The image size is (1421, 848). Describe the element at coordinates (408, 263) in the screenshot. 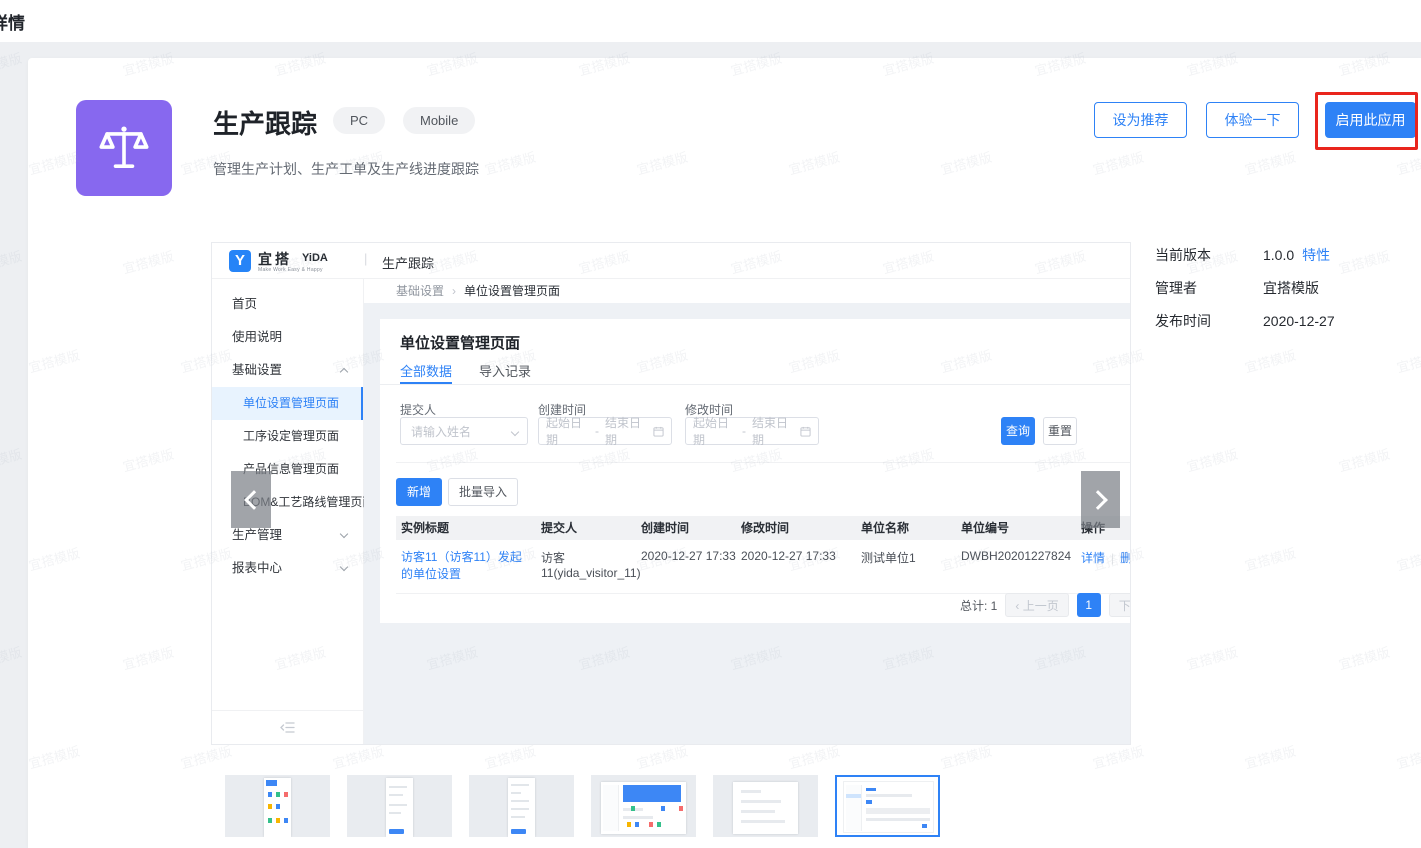

I see `brand-app-name: 生产跟踪` at that location.